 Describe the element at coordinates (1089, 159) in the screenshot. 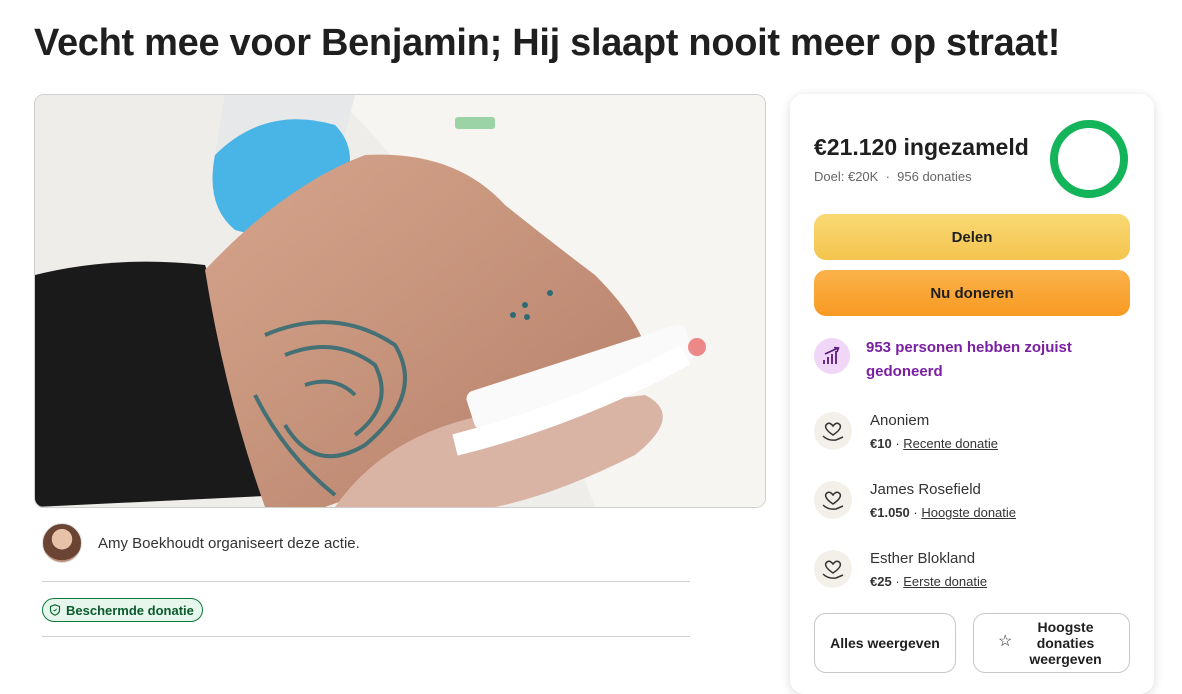

I see `progress-ring` at that location.